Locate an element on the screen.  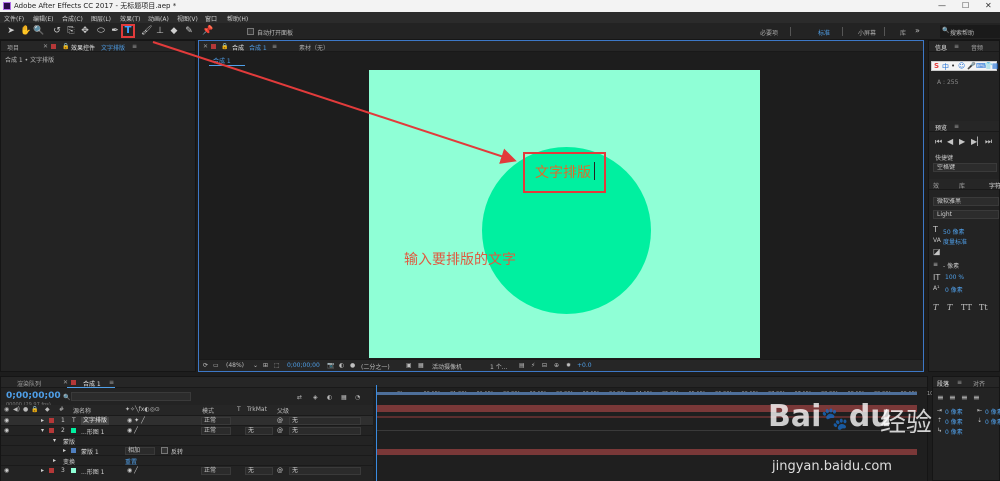
clone-stamp-tool-icon: ⊥ is located at coordinates (160, 31).